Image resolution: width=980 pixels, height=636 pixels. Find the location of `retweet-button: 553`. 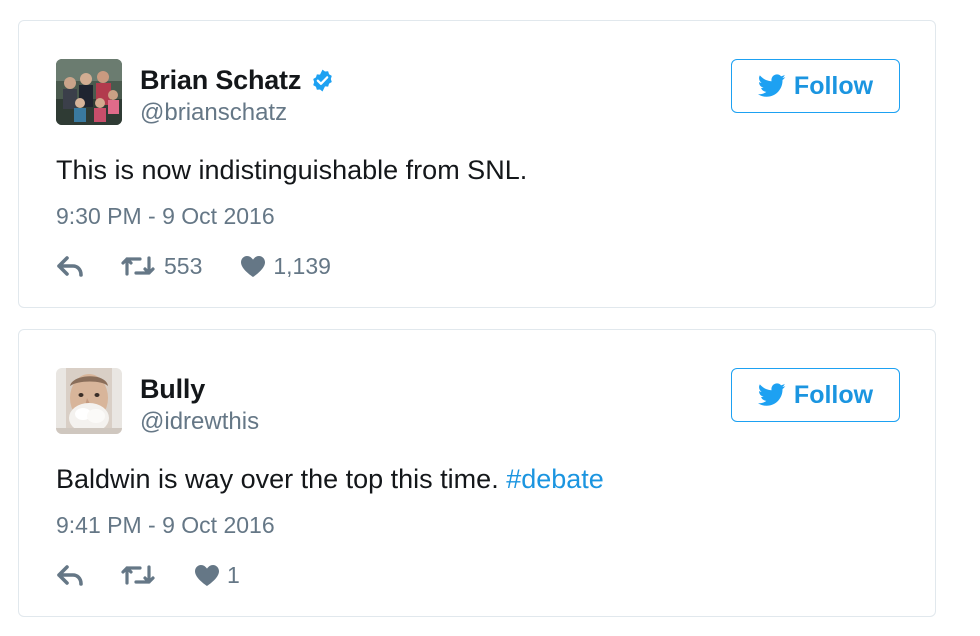

retweet-button: 553 is located at coordinates (161, 266).